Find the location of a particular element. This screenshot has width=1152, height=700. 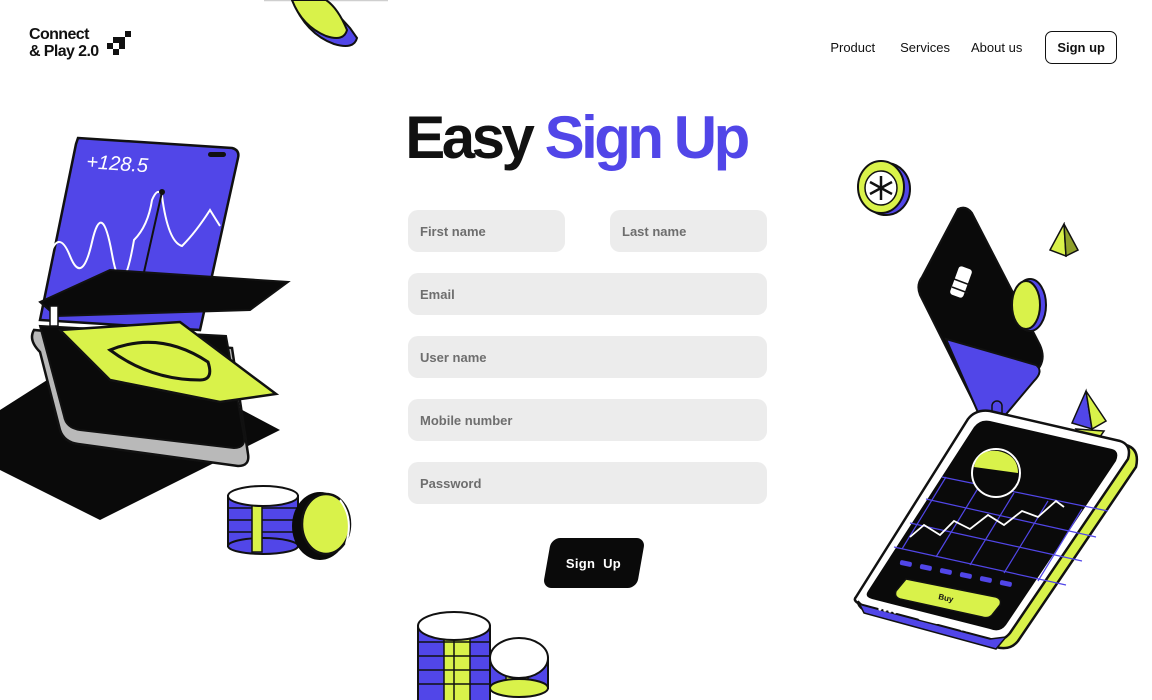

brand-logo: Connect & Play 2.0 is located at coordinates (81, 43).